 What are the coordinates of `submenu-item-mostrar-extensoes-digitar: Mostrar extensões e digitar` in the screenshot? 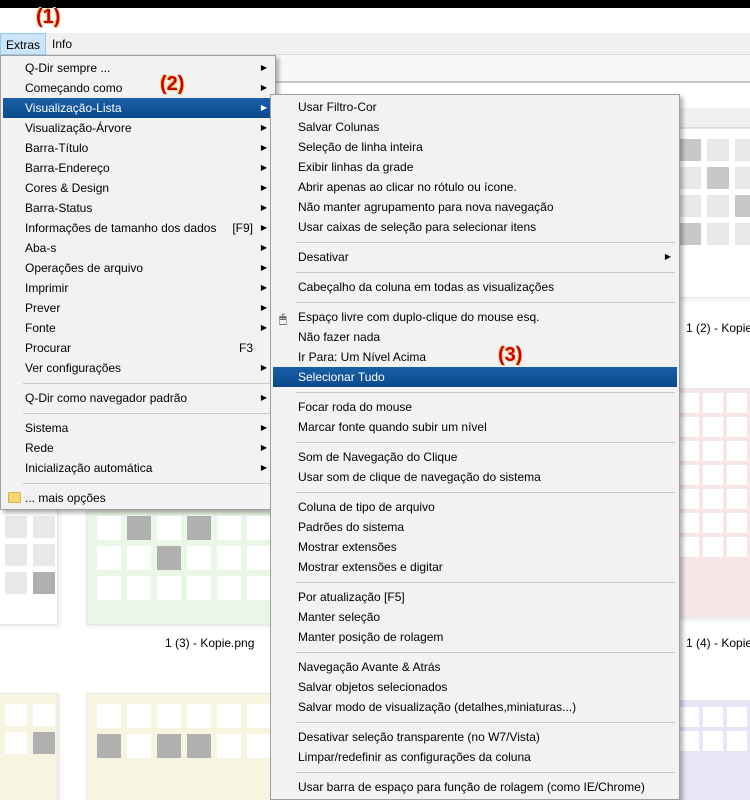 It's located at (475, 567).